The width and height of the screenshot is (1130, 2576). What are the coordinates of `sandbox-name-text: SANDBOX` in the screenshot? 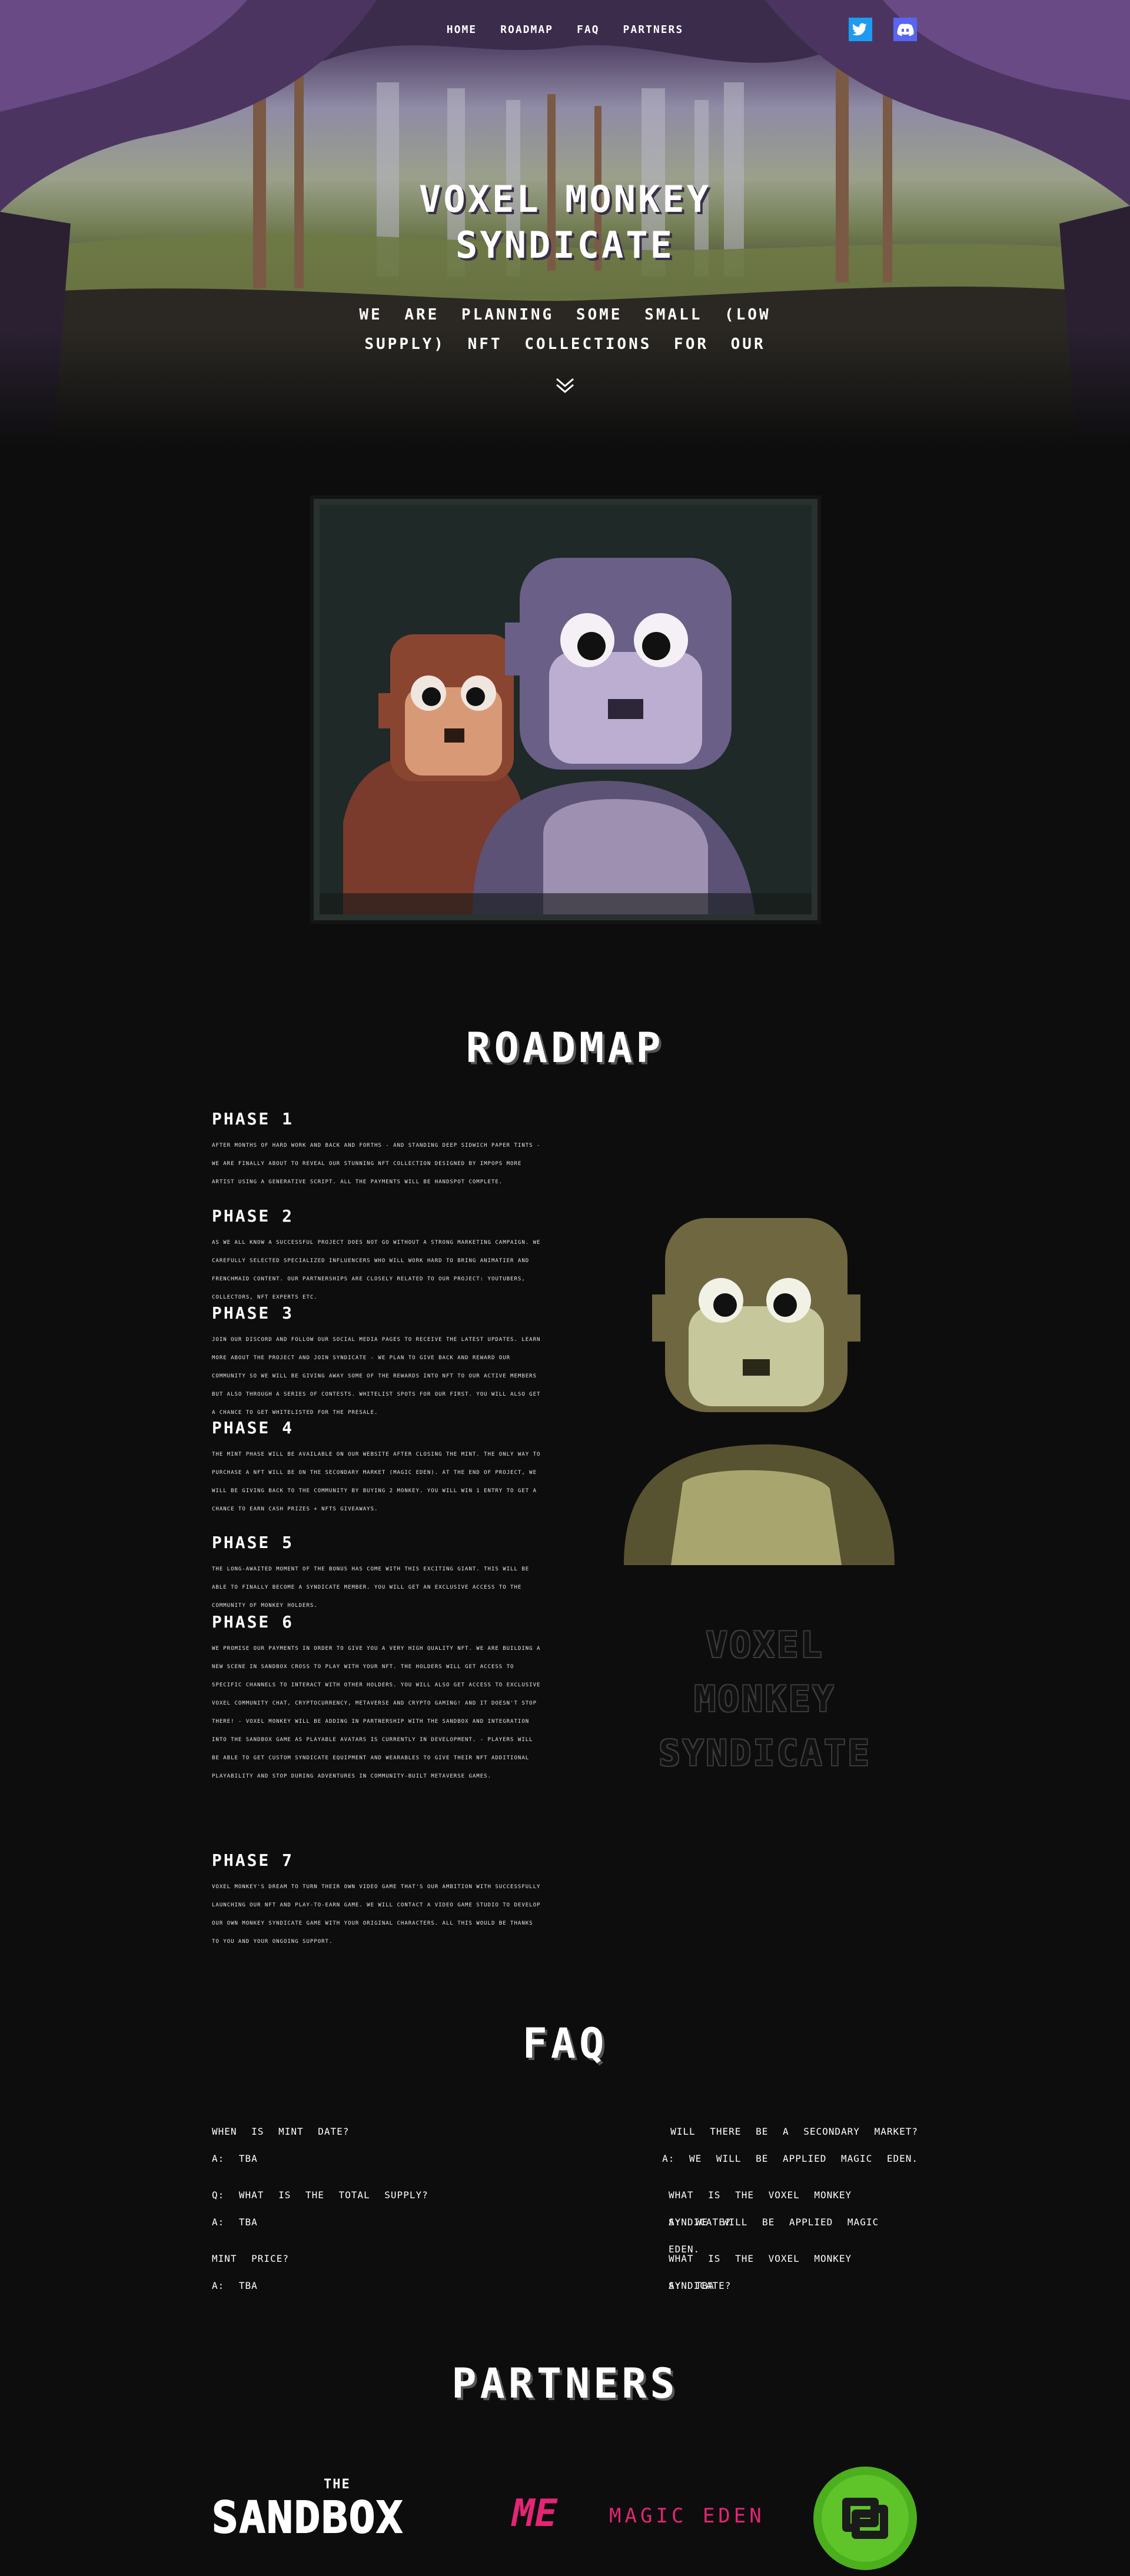 It's located at (307, 2518).